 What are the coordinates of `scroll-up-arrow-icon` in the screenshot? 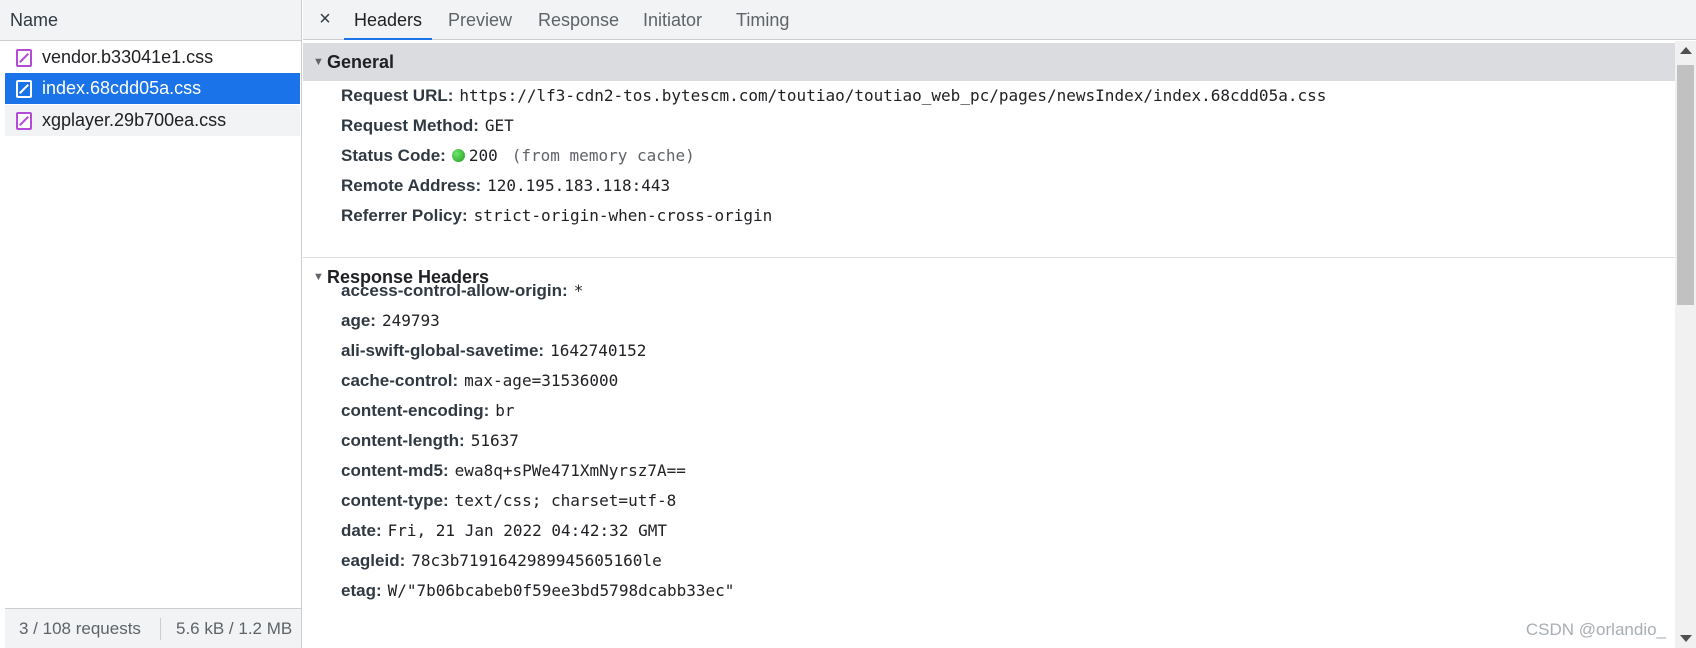 It's located at (1686, 50).